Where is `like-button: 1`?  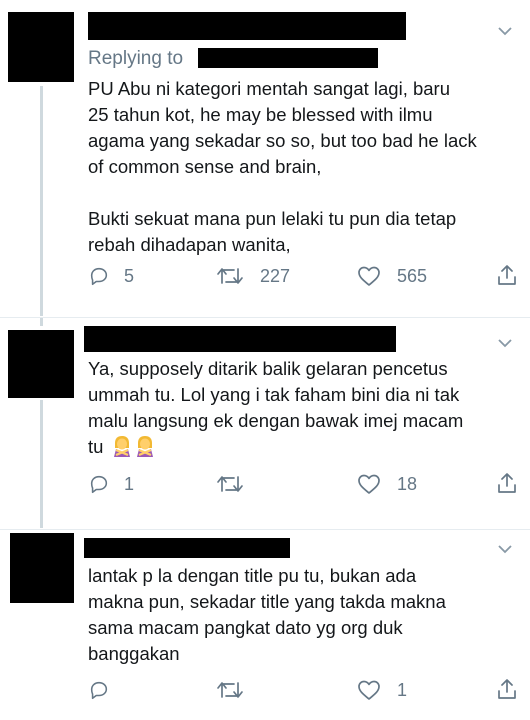 like-button: 1 is located at coordinates (382, 690).